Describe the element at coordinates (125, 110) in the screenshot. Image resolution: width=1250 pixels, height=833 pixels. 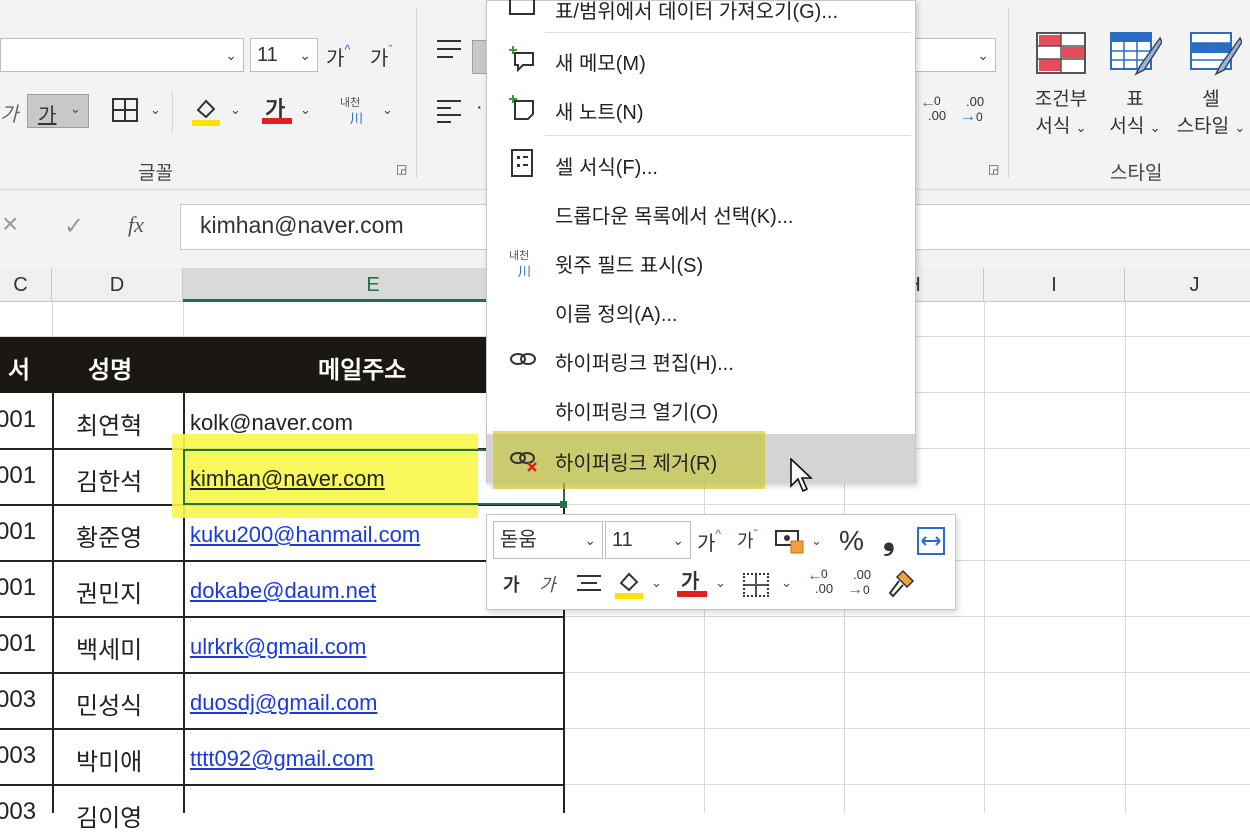
I see `borders-icon` at that location.